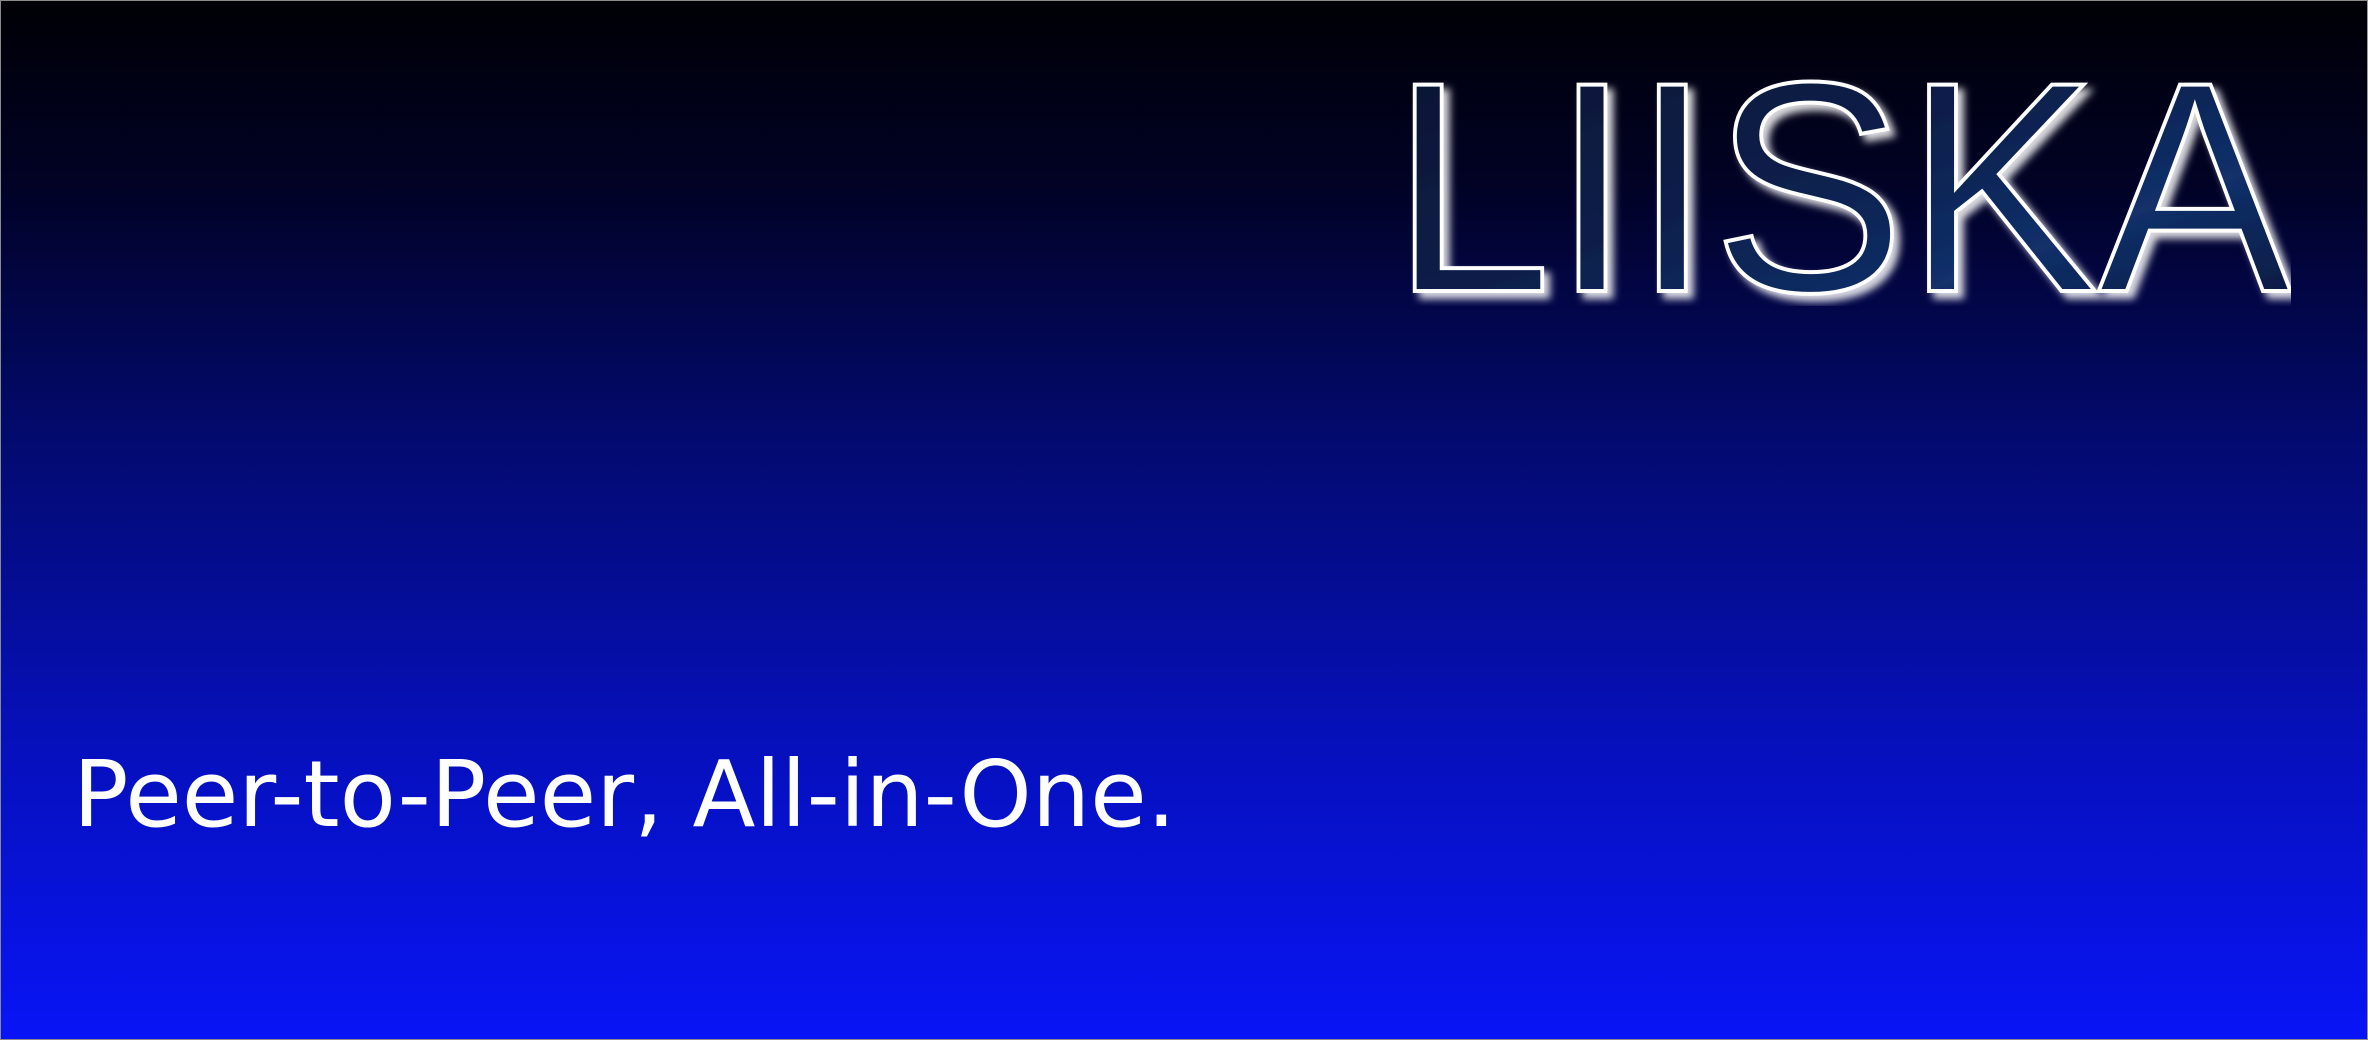 The width and height of the screenshot is (2368, 1040). Describe the element at coordinates (624, 794) in the screenshot. I see `tagline: Peer-to-Peer, All-in-One.` at that location.